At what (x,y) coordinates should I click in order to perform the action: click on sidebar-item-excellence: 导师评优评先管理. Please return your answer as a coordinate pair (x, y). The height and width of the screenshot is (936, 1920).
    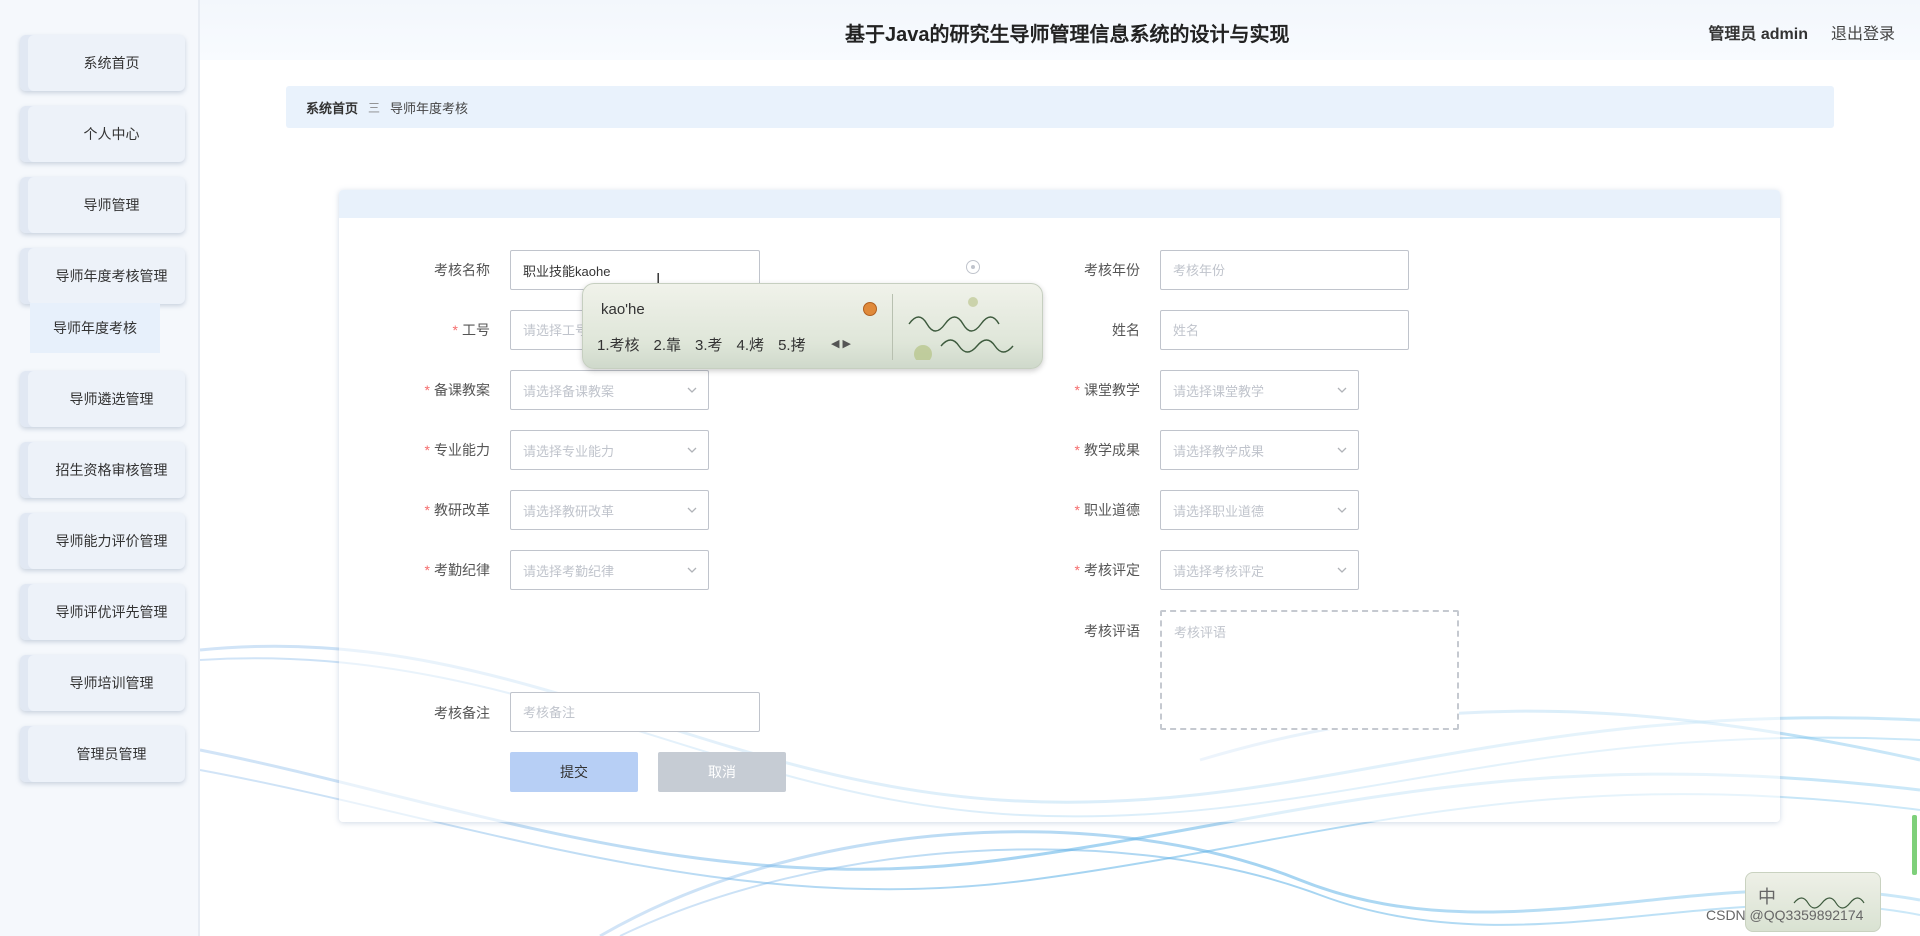
    Looking at the image, I should click on (102, 612).